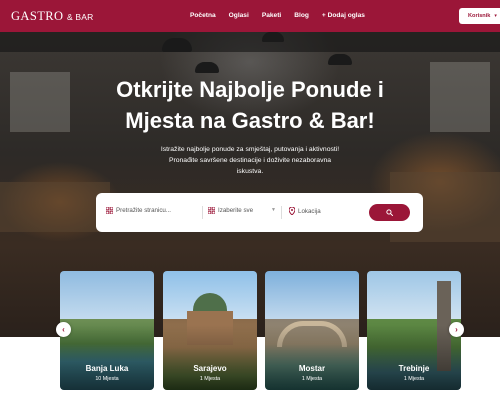  I want to click on ceiling-beam, so click(250, 42).